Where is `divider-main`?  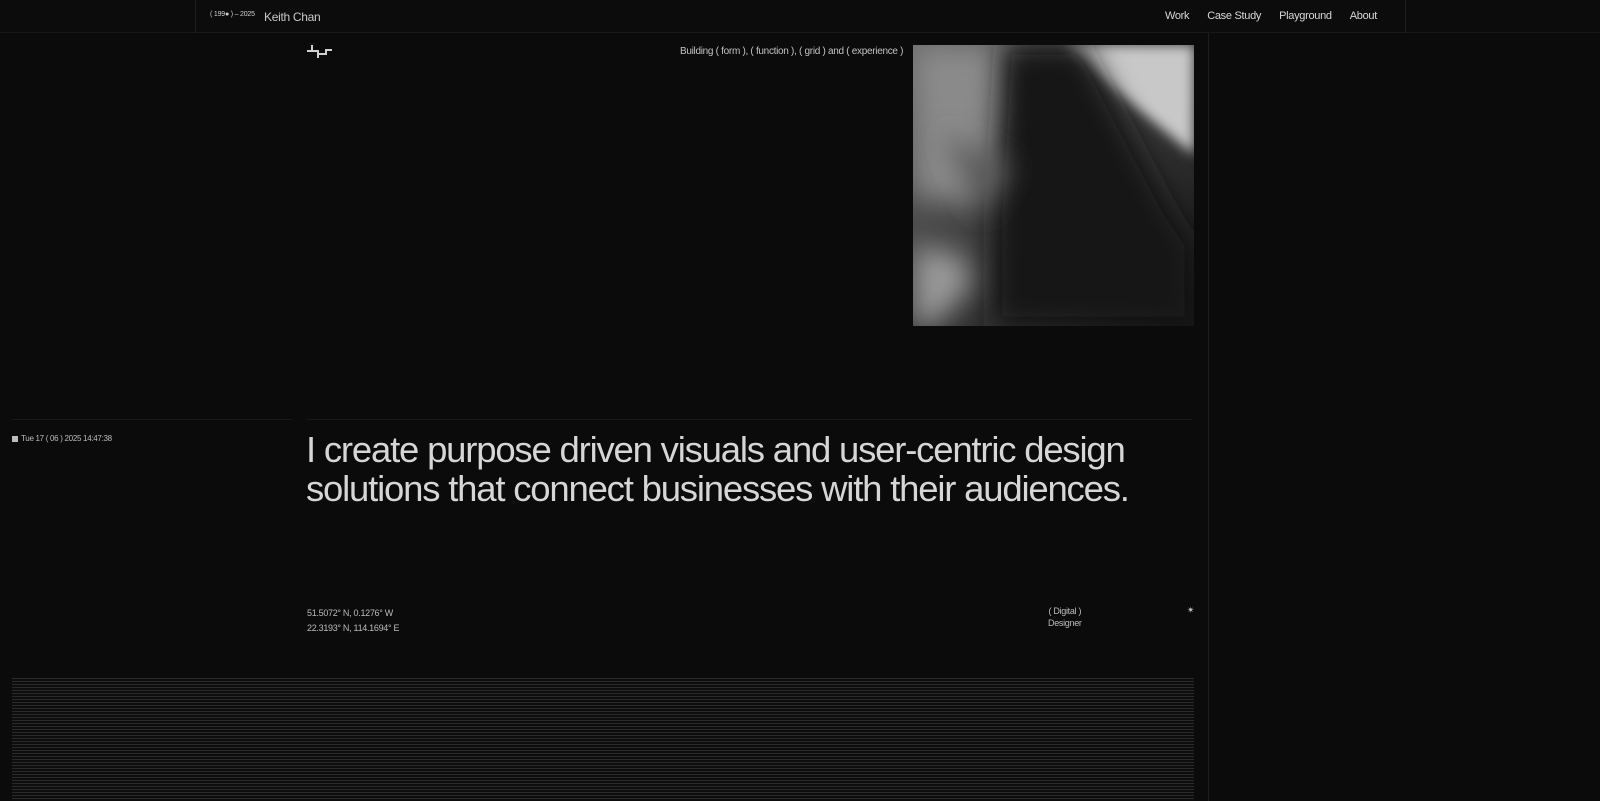 divider-main is located at coordinates (749, 419).